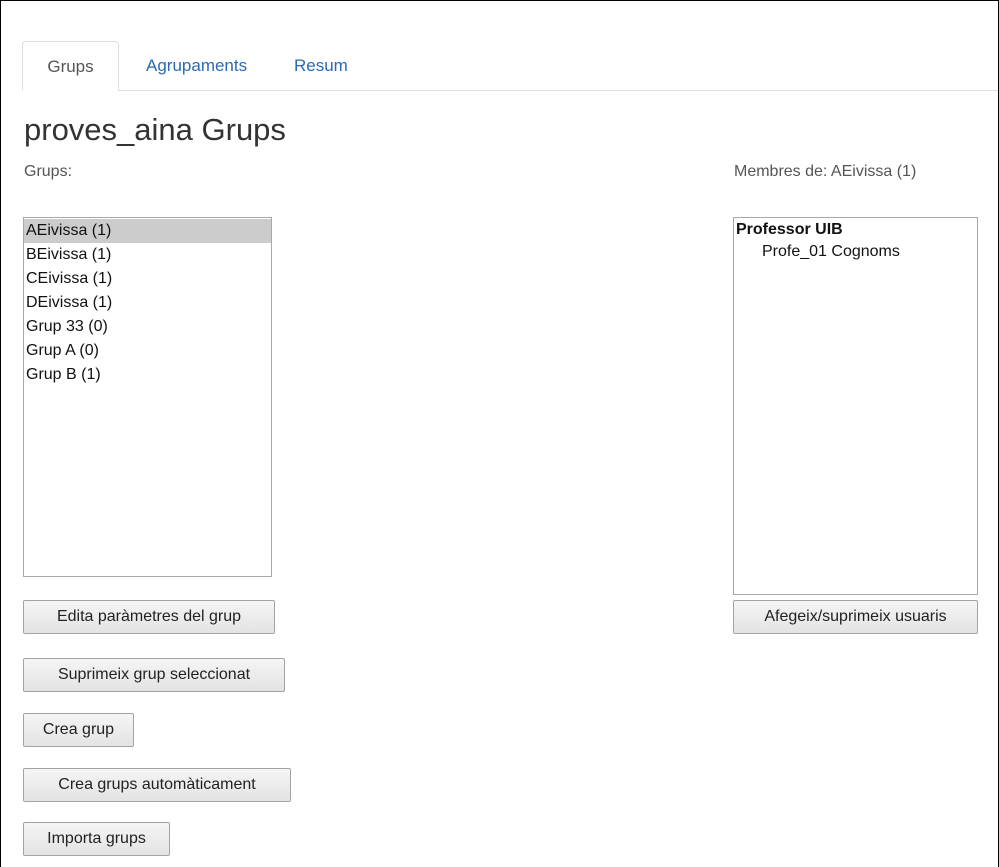 The height and width of the screenshot is (867, 999). Describe the element at coordinates (157, 785) in the screenshot. I see `auto-create-groups-button: Crea grups automàticament` at that location.